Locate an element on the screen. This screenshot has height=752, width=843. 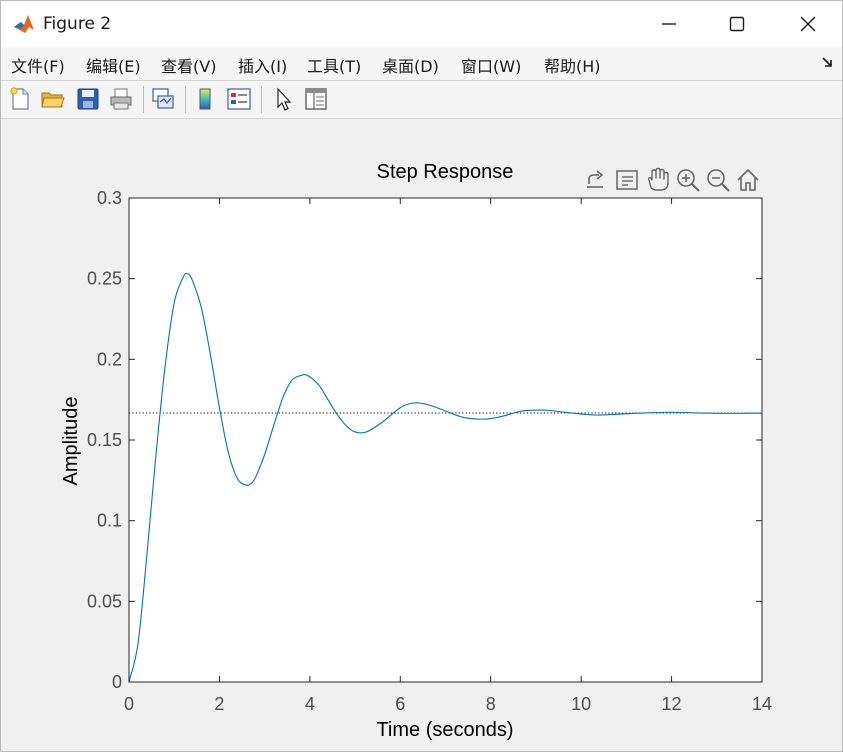
y-tick-label: 0.15 is located at coordinates (104, 440).